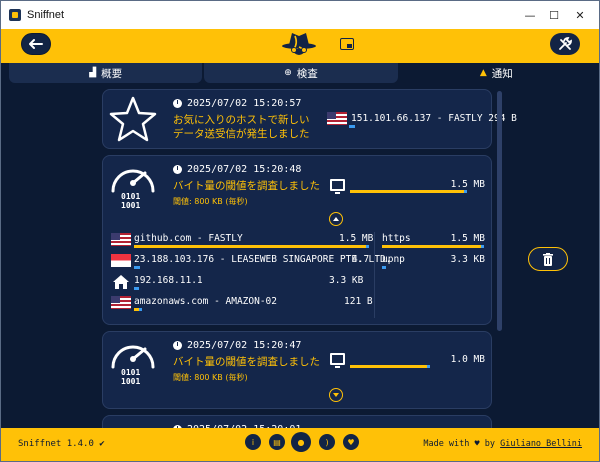 The width and height of the screenshot is (600, 462). Describe the element at coordinates (15, 15) in the screenshot. I see `app-logo-icon` at that location.